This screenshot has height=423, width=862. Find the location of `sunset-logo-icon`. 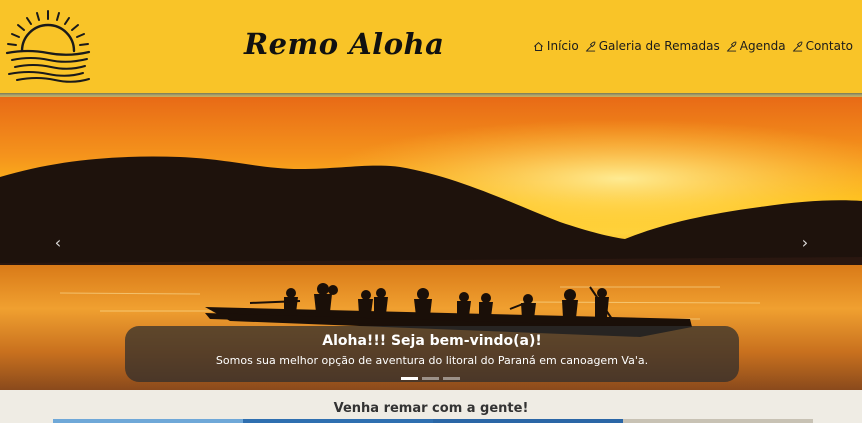

sunset-logo-icon is located at coordinates (48, 47).